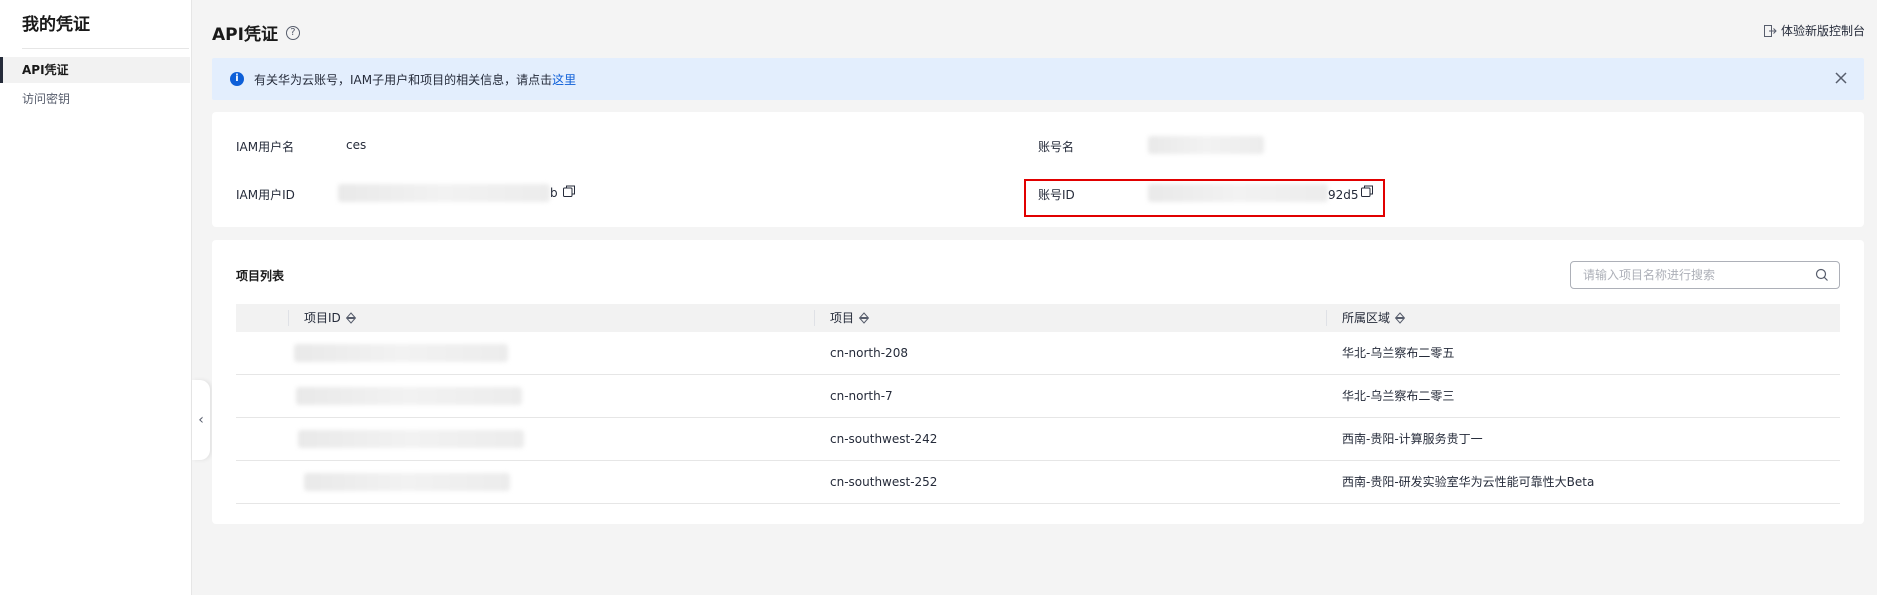 This screenshot has height=595, width=1877. What do you see at coordinates (1398, 396) in the screenshot?
I see `region-cell: 华北-乌兰察布二零三` at bounding box center [1398, 396].